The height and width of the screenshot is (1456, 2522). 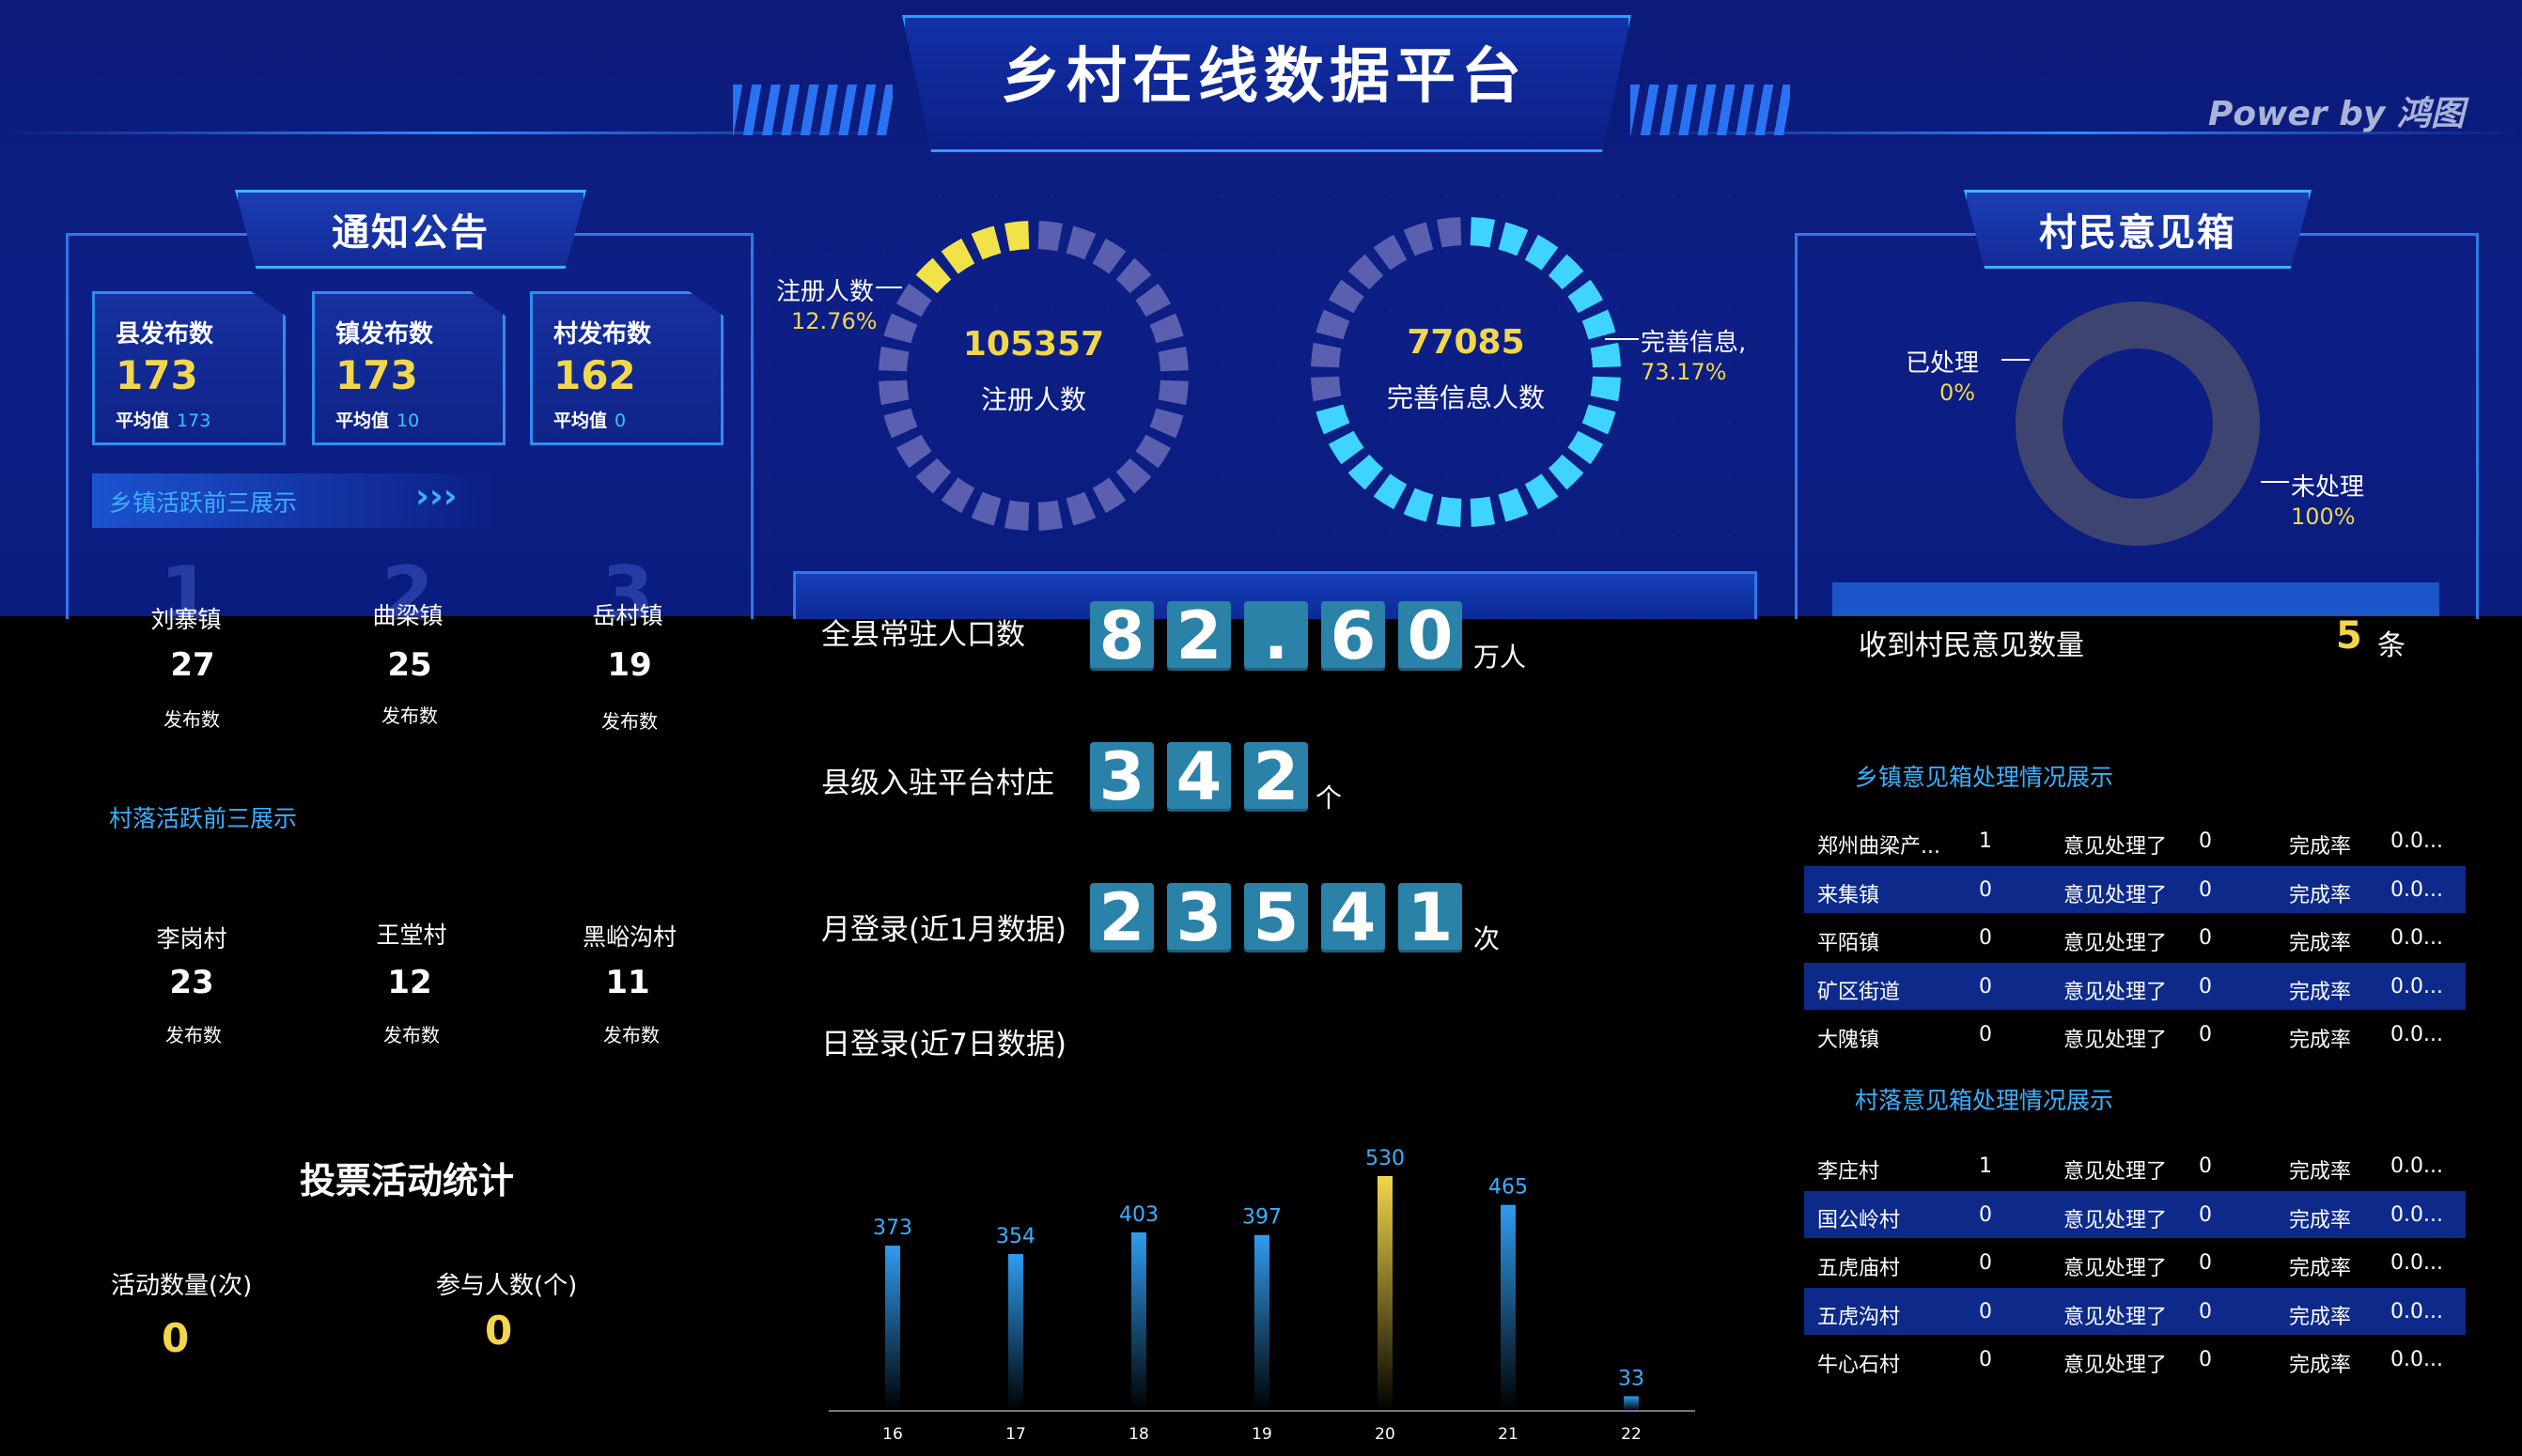 What do you see at coordinates (436, 496) in the screenshot?
I see `arrows-icon: ›››` at bounding box center [436, 496].